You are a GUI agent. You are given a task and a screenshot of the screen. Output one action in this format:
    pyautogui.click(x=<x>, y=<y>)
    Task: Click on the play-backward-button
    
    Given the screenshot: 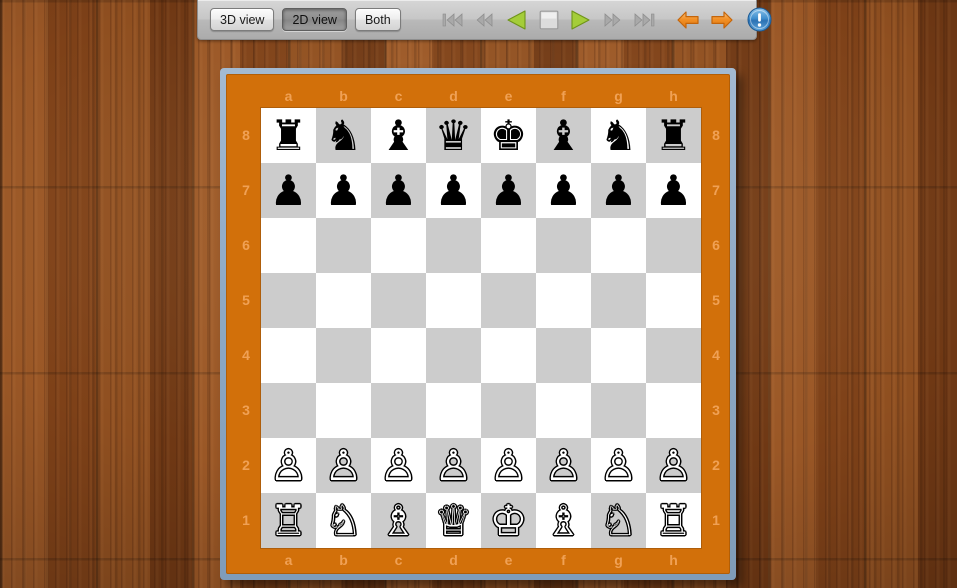 What is the action you would take?
    pyautogui.click(x=517, y=20)
    